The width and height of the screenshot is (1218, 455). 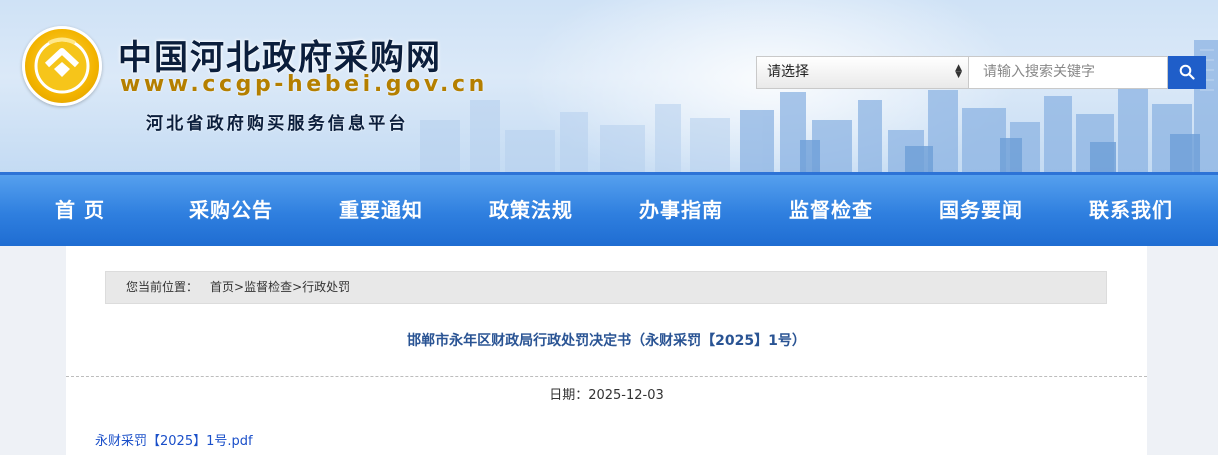 I want to click on date-label: 日期：, so click(x=569, y=395).